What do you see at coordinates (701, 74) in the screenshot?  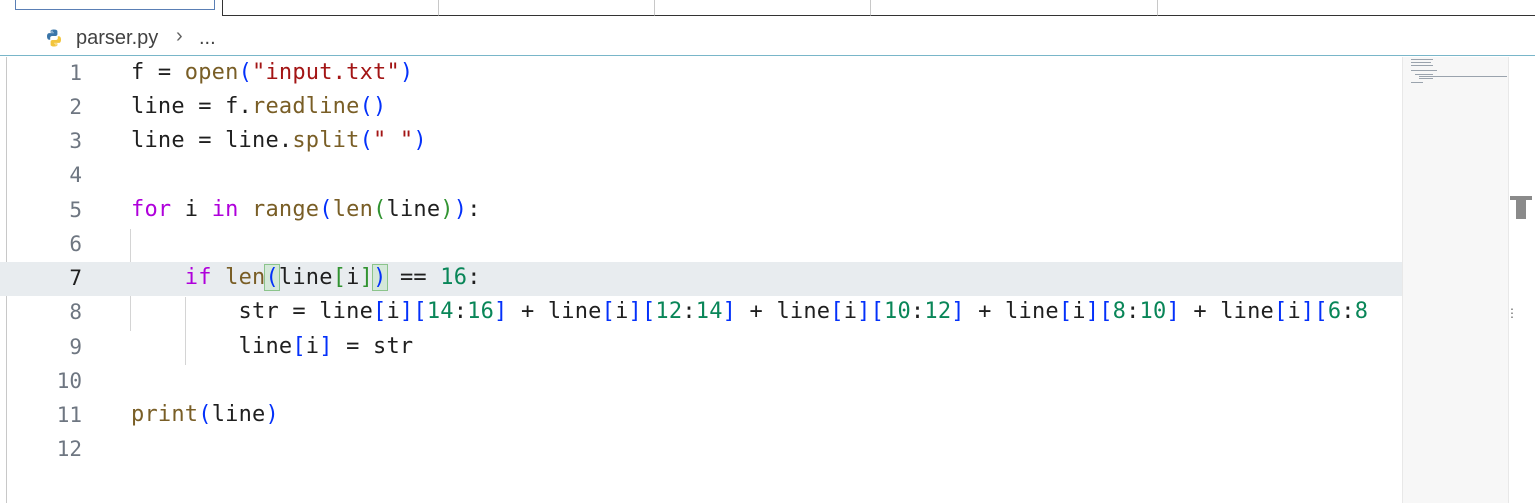 I see `code-line-1: 1 f = open("input.txt")` at bounding box center [701, 74].